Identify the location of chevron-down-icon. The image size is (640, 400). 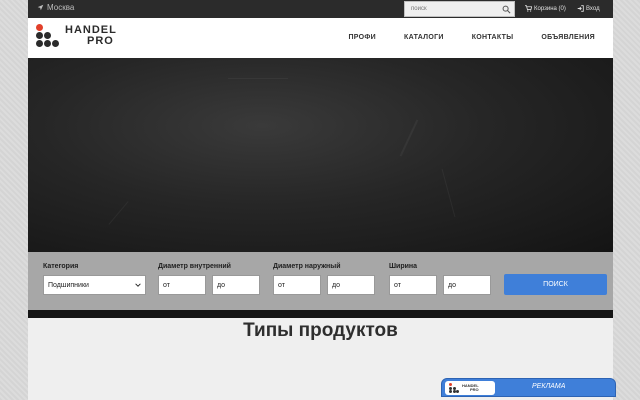
(138, 285).